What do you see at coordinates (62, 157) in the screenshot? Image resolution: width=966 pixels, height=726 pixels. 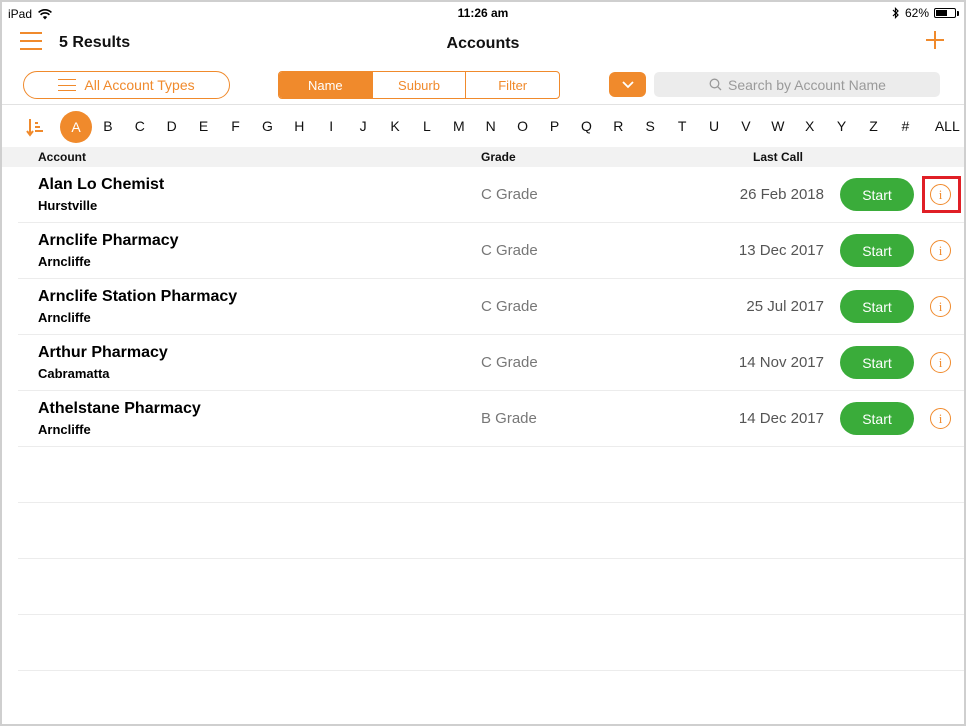 I see `header-account: Account` at bounding box center [62, 157].